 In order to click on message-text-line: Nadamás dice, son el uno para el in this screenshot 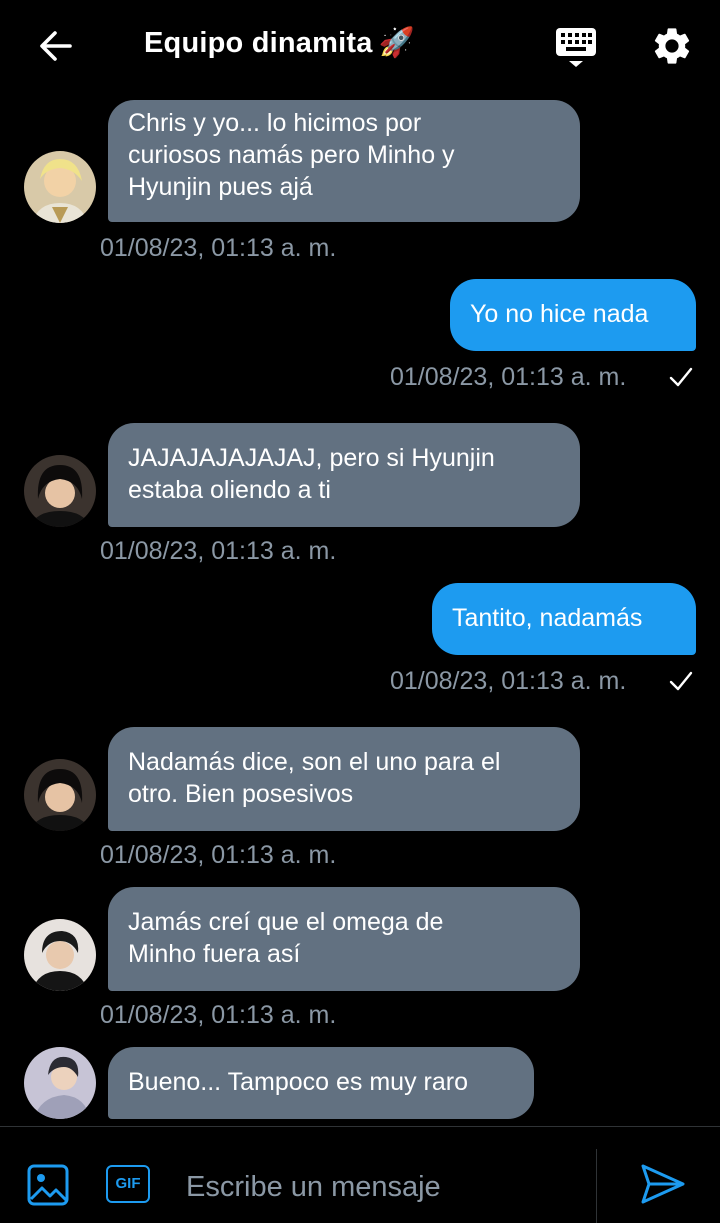, I will do `click(314, 762)`.